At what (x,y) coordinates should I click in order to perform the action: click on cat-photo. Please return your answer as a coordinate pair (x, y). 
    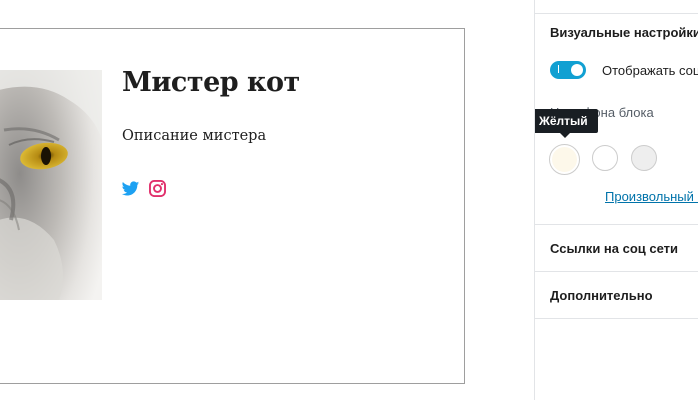
    Looking at the image, I should click on (51, 185).